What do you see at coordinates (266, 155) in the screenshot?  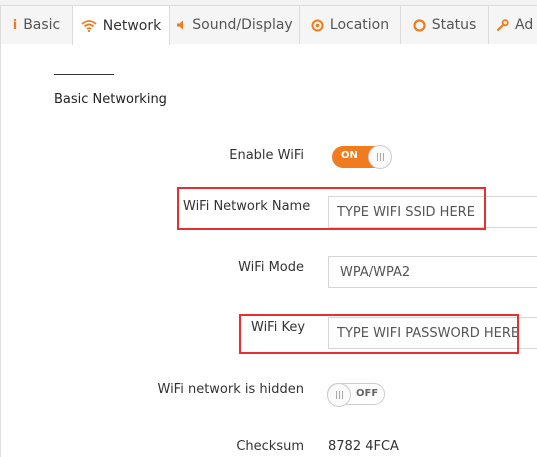 I see `enable-wifi-label: Enable WiFi` at bounding box center [266, 155].